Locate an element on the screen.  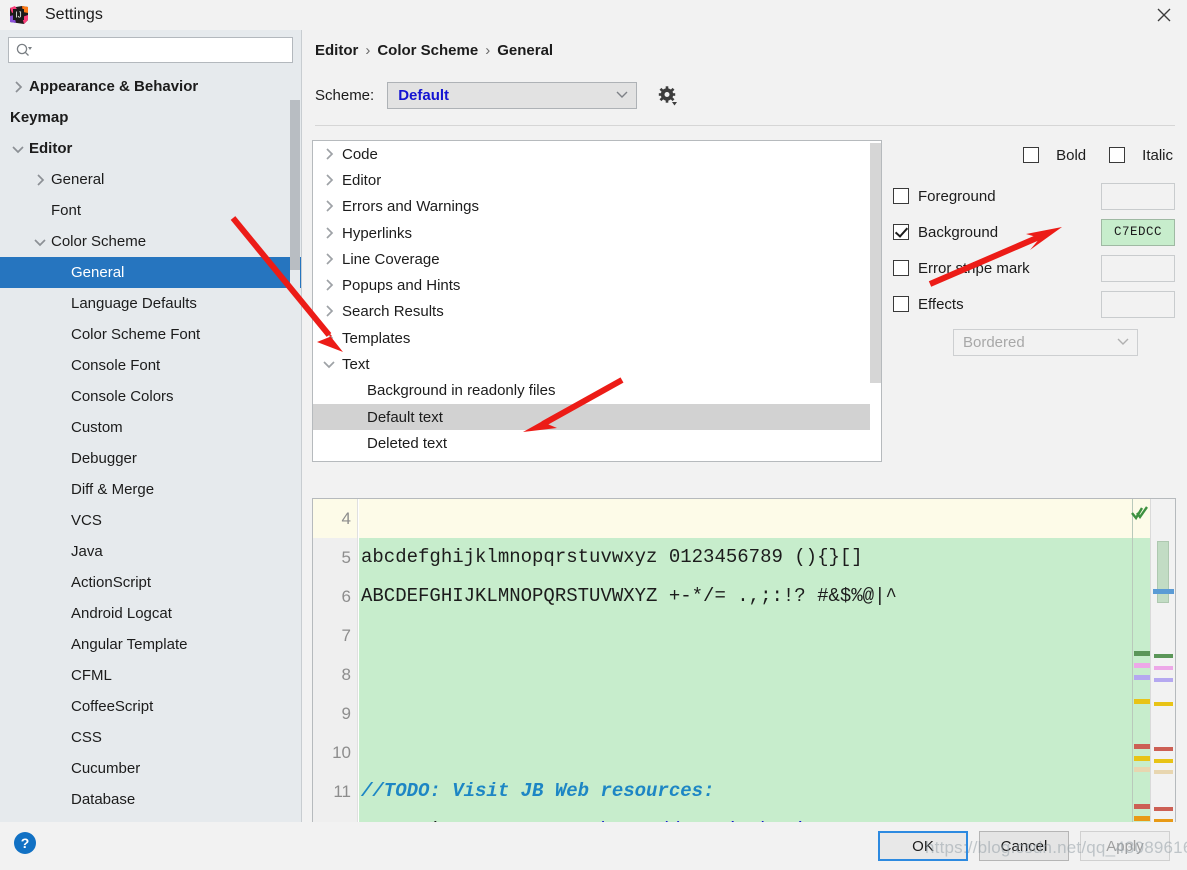
attribute-item-popups-and-hints: Popups and Hints is located at coordinates (597, 285).